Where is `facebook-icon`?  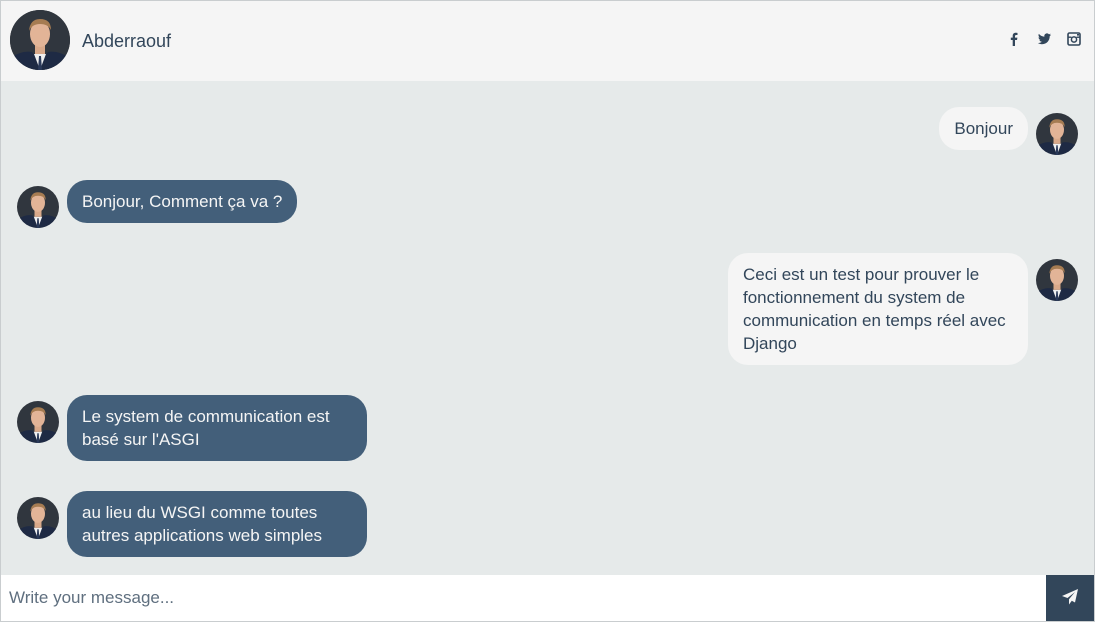
facebook-icon is located at coordinates (1014, 39).